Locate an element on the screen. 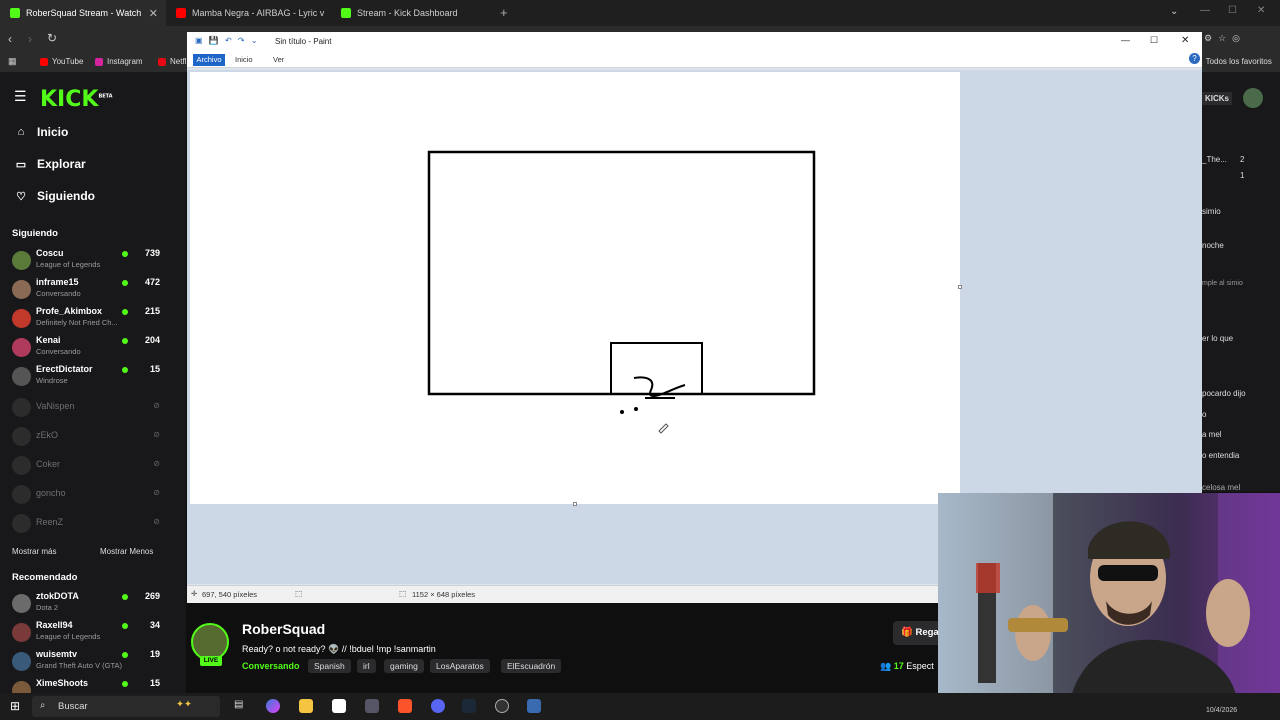 This screenshot has height=720, width=1280. tag: gaming is located at coordinates (404, 666).